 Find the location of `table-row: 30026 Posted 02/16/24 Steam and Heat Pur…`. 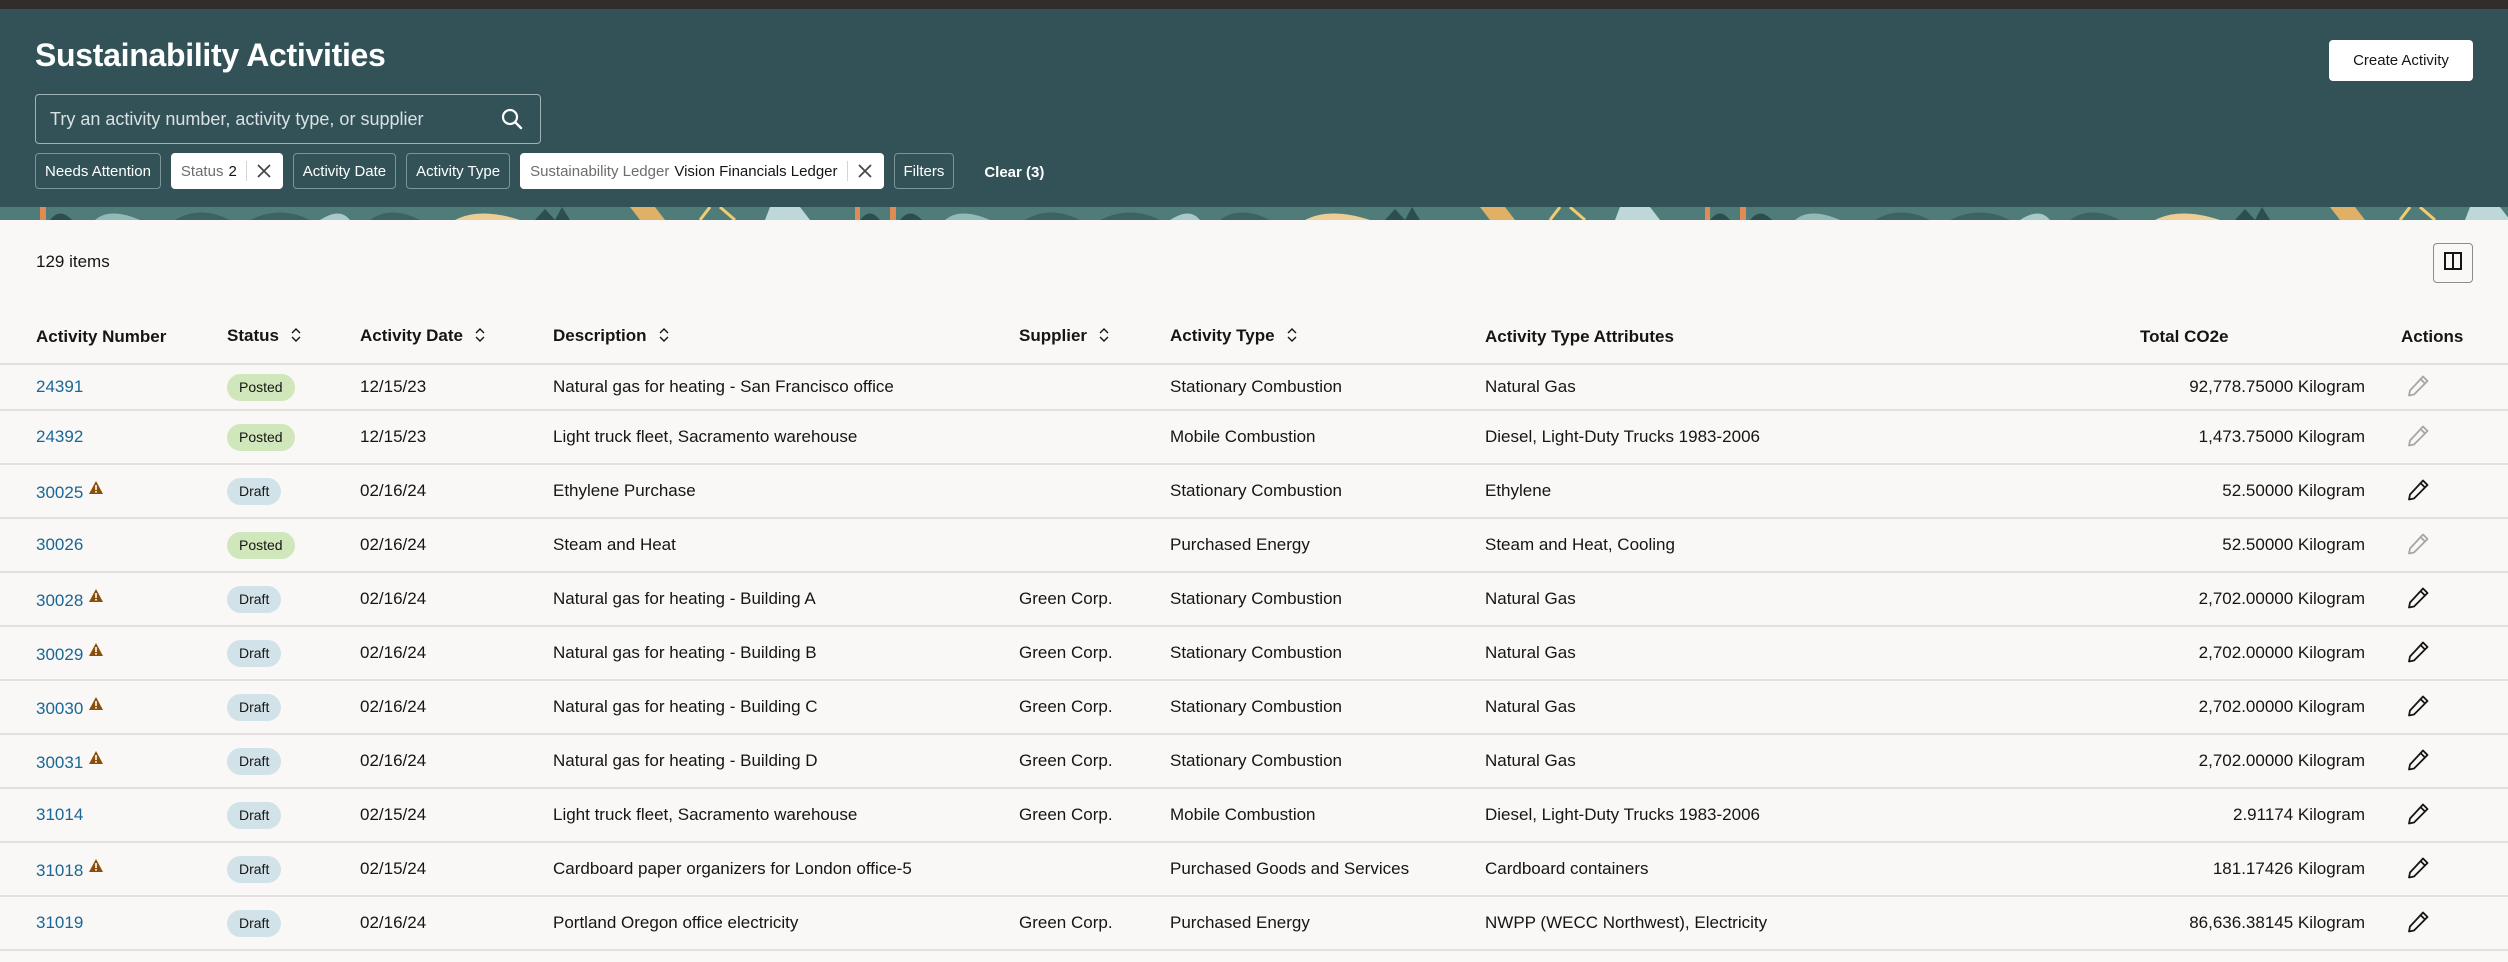

table-row: 30026 Posted 02/16/24 Steam and Heat Pur… is located at coordinates (1254, 544).